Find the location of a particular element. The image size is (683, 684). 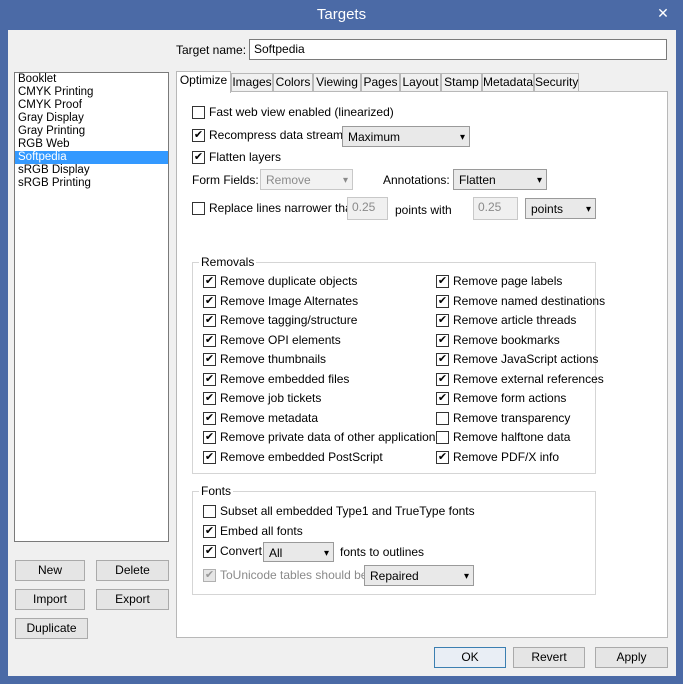

units-select: points ▾ is located at coordinates (560, 208).